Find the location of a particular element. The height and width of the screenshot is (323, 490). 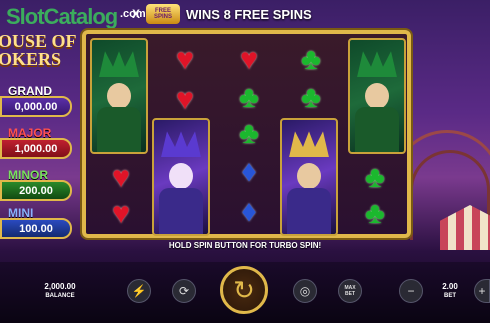

jackpot-mini-value: 100.00 is located at coordinates (36, 228).